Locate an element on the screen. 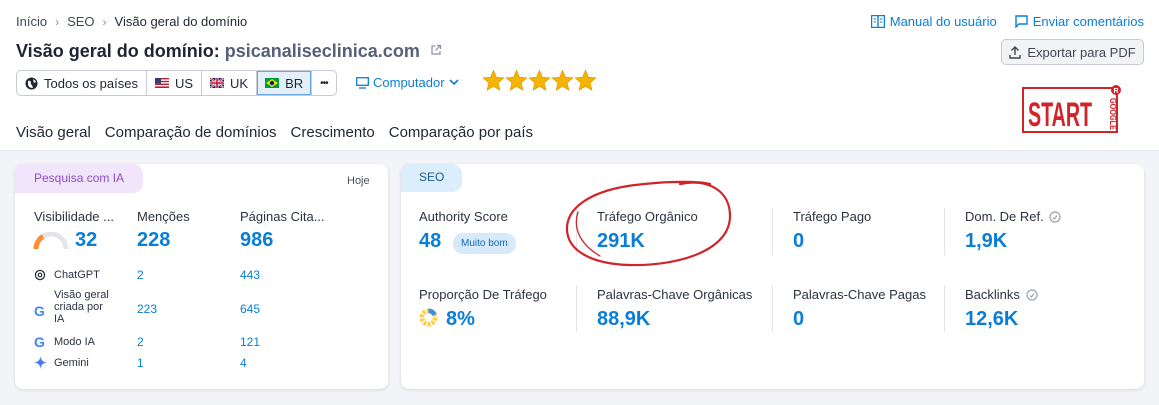 This screenshot has height=405, width=1159. traffic-share-label: Proporção De Tráfego is located at coordinates (483, 294).